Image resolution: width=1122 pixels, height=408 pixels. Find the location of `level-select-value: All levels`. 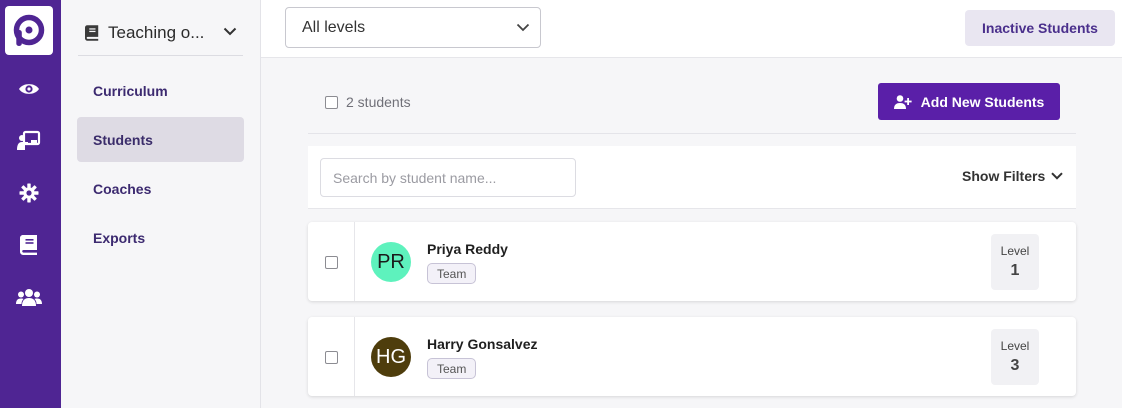

level-select-value: All levels is located at coordinates (334, 27).